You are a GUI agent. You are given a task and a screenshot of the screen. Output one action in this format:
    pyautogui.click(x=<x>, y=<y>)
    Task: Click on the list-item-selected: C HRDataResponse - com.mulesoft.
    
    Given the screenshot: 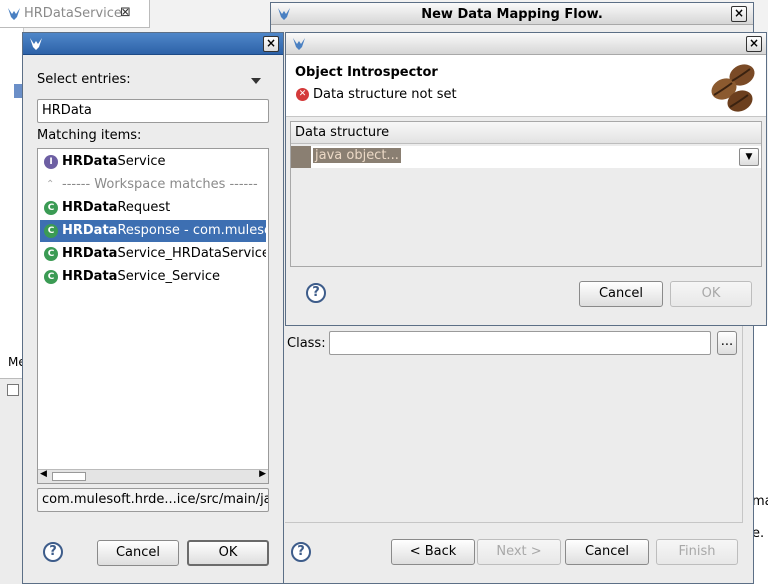 What is the action you would take?
    pyautogui.click(x=153, y=231)
    